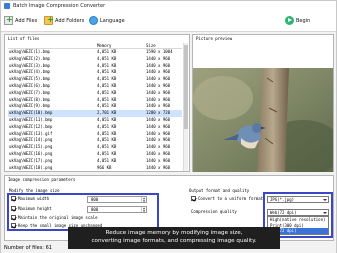 The image size is (337, 253). Describe the element at coordinates (29, 51) in the screenshot. I see `file-name-cell: ukVag\WEZC(1).bmp` at that location.